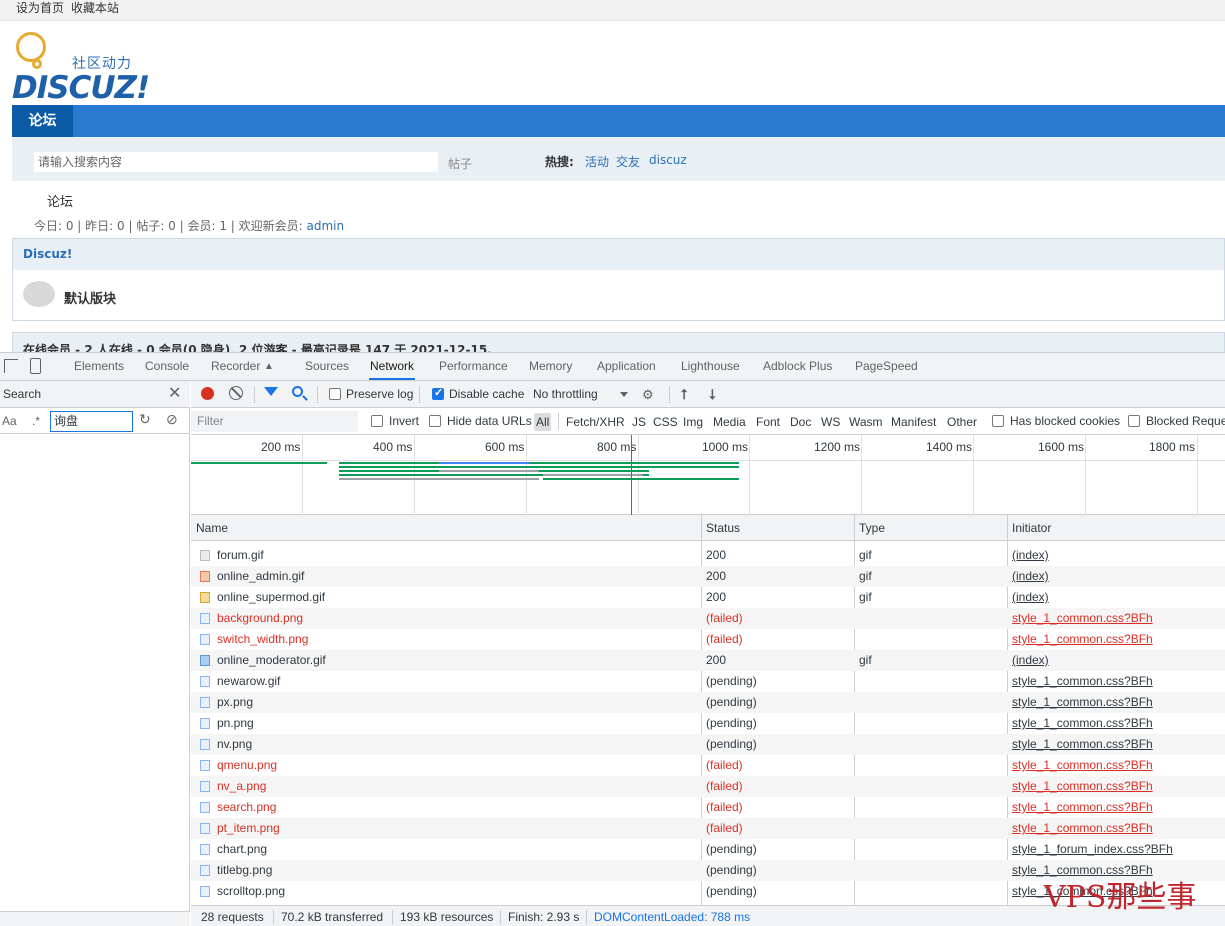 This screenshot has height=926, width=1225. Describe the element at coordinates (624, 394) in the screenshot. I see `chevron-down-icon` at that location.